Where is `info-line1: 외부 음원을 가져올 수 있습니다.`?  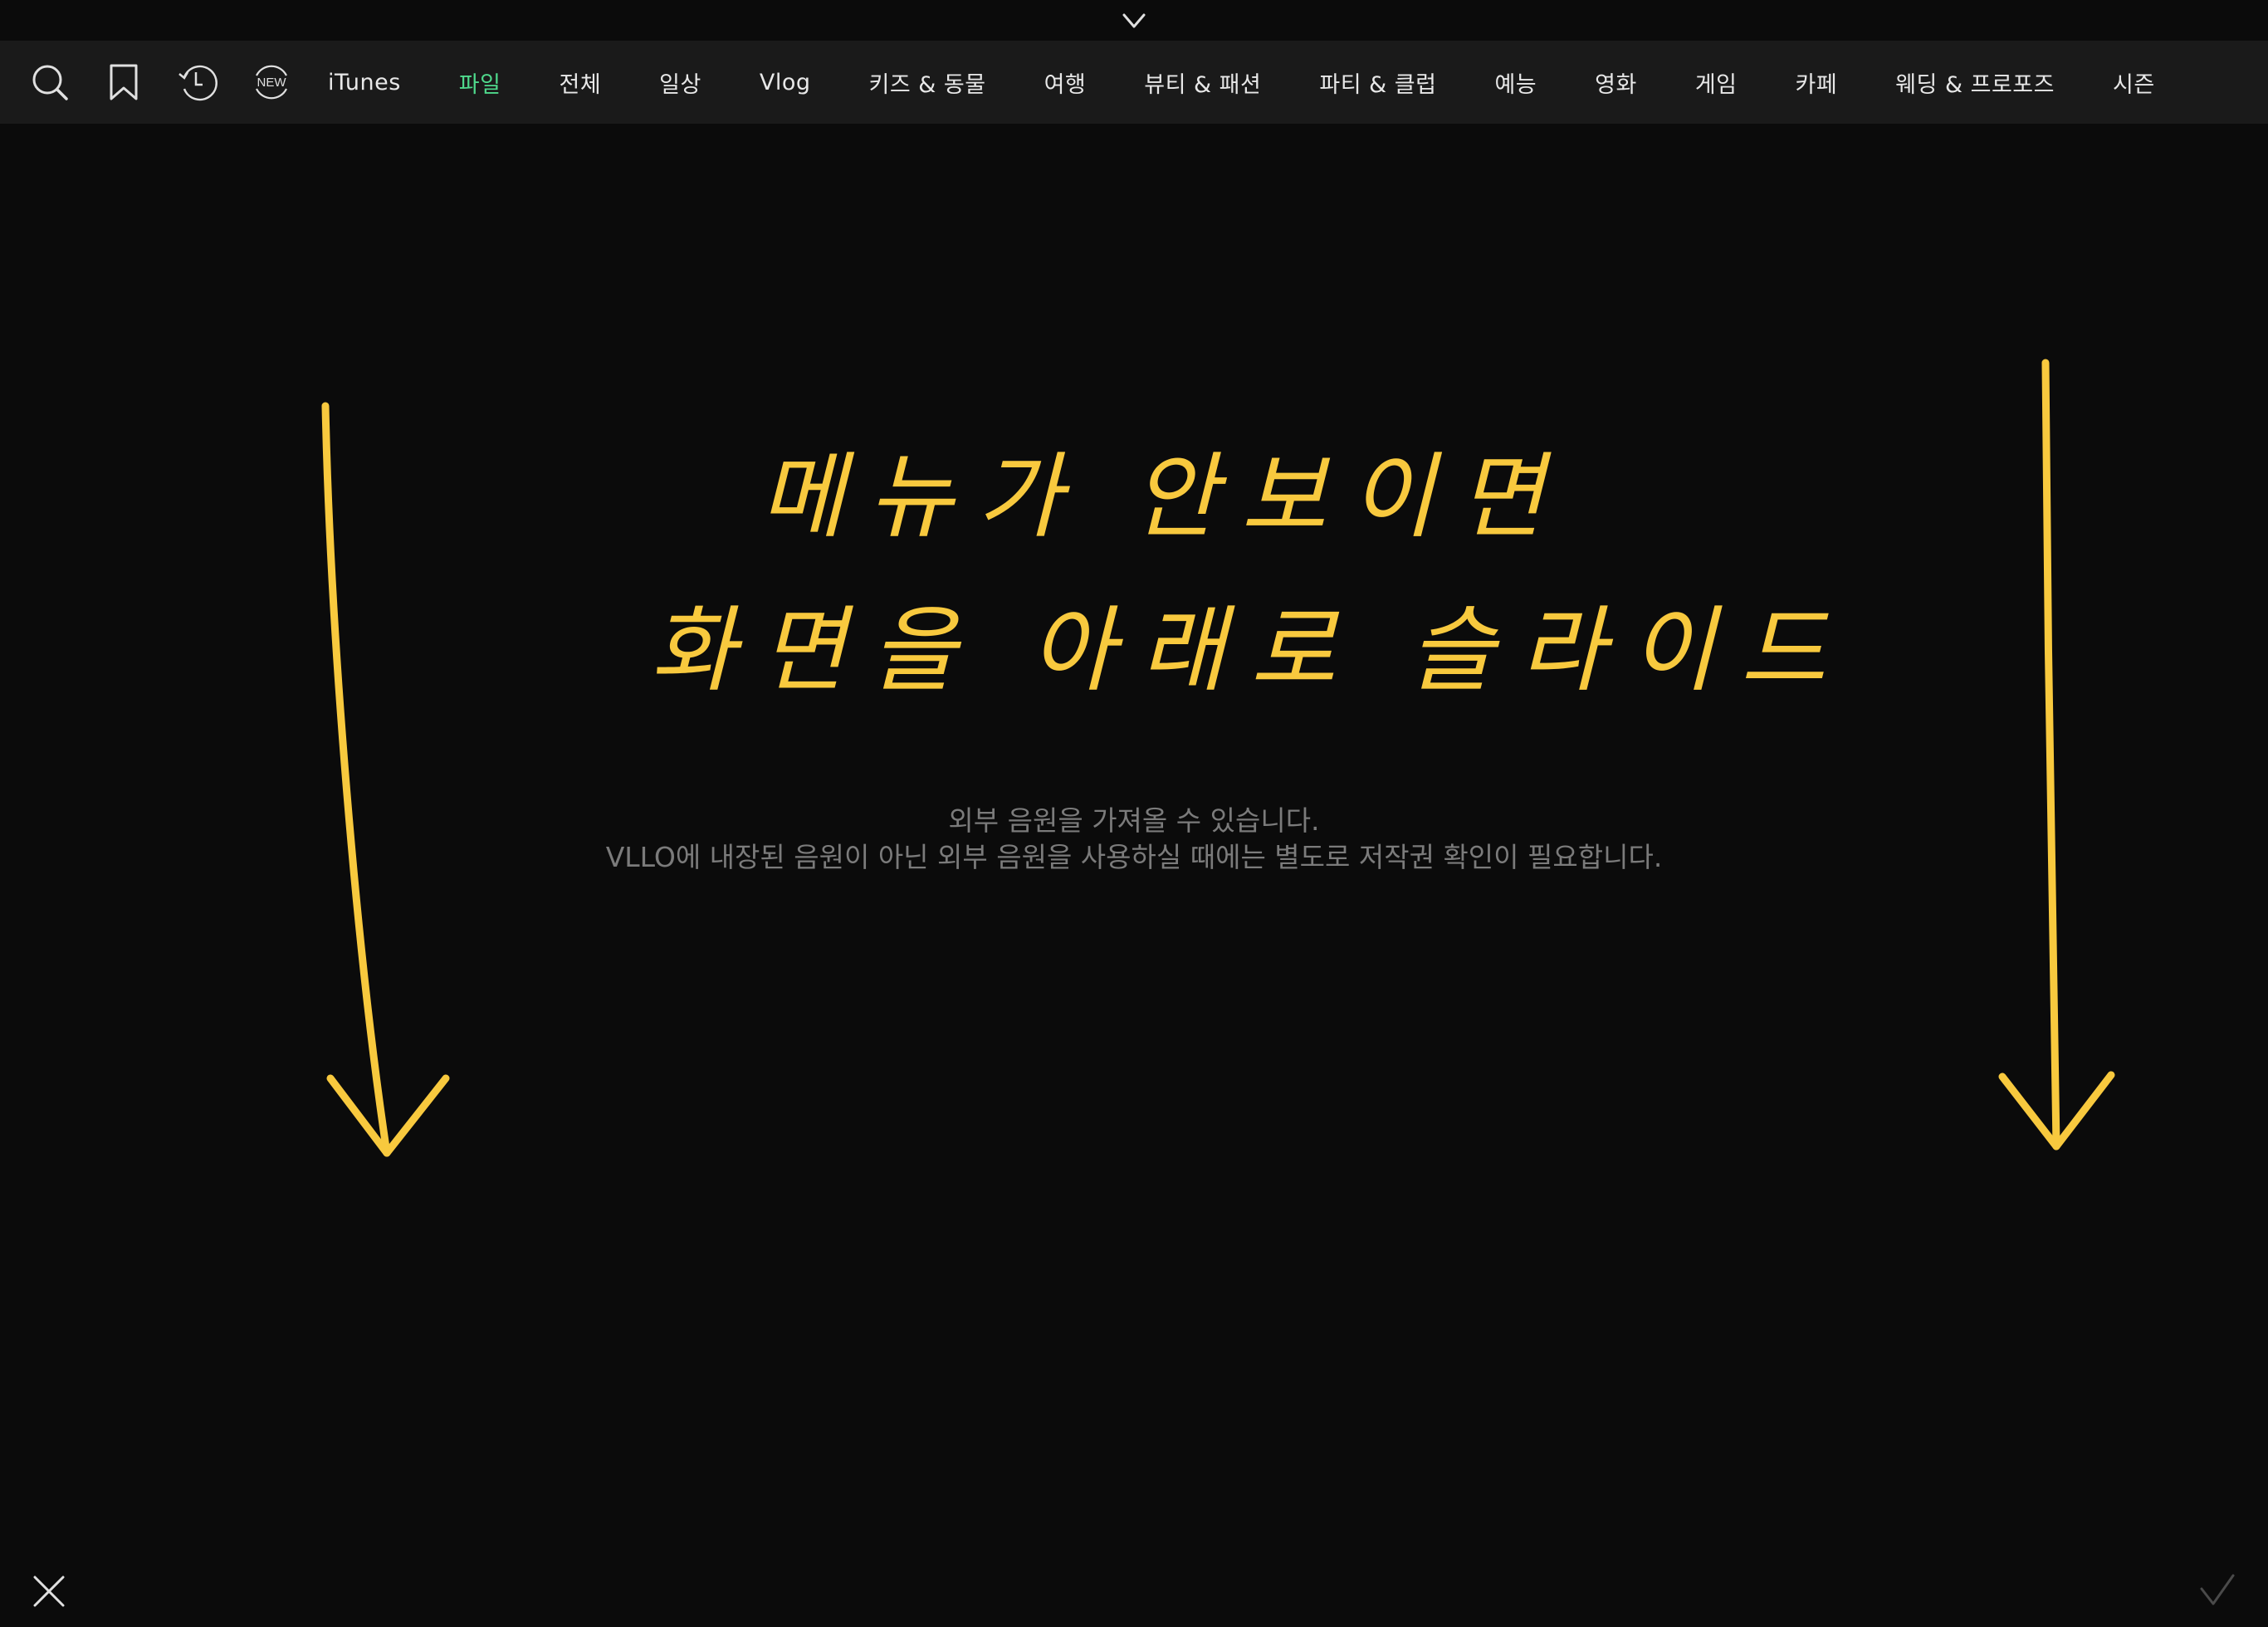
info-line1: 외부 음원을 가져올 수 있습니다. is located at coordinates (1134, 820).